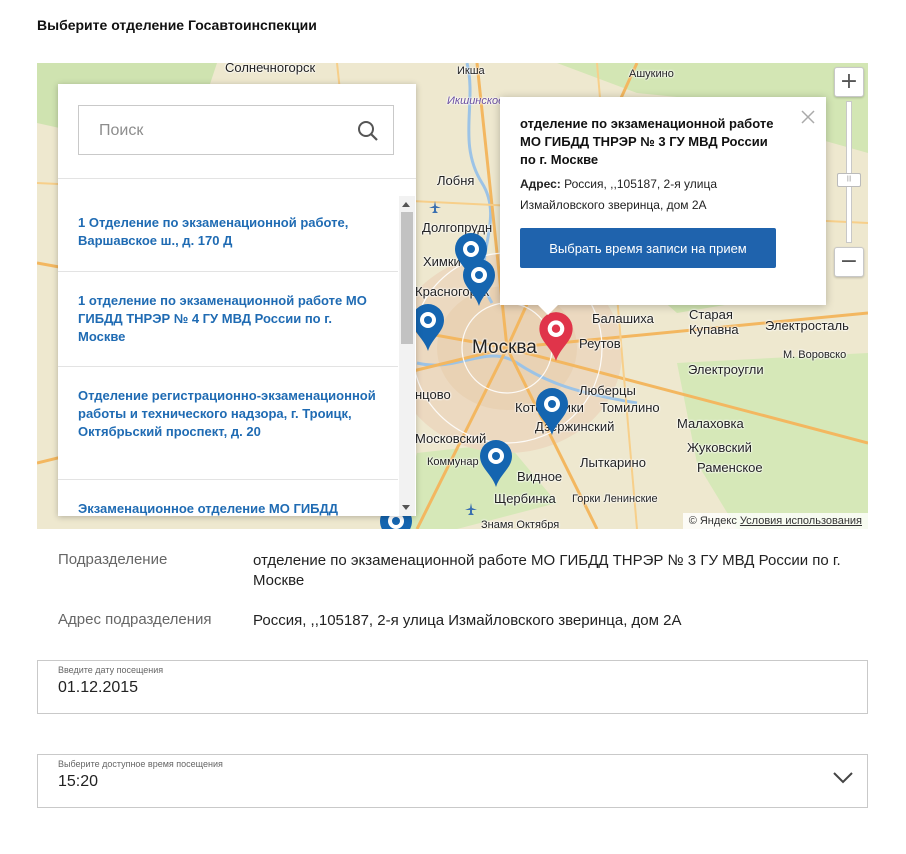  What do you see at coordinates (600, 343) in the screenshot?
I see `map-label: Реутов` at bounding box center [600, 343].